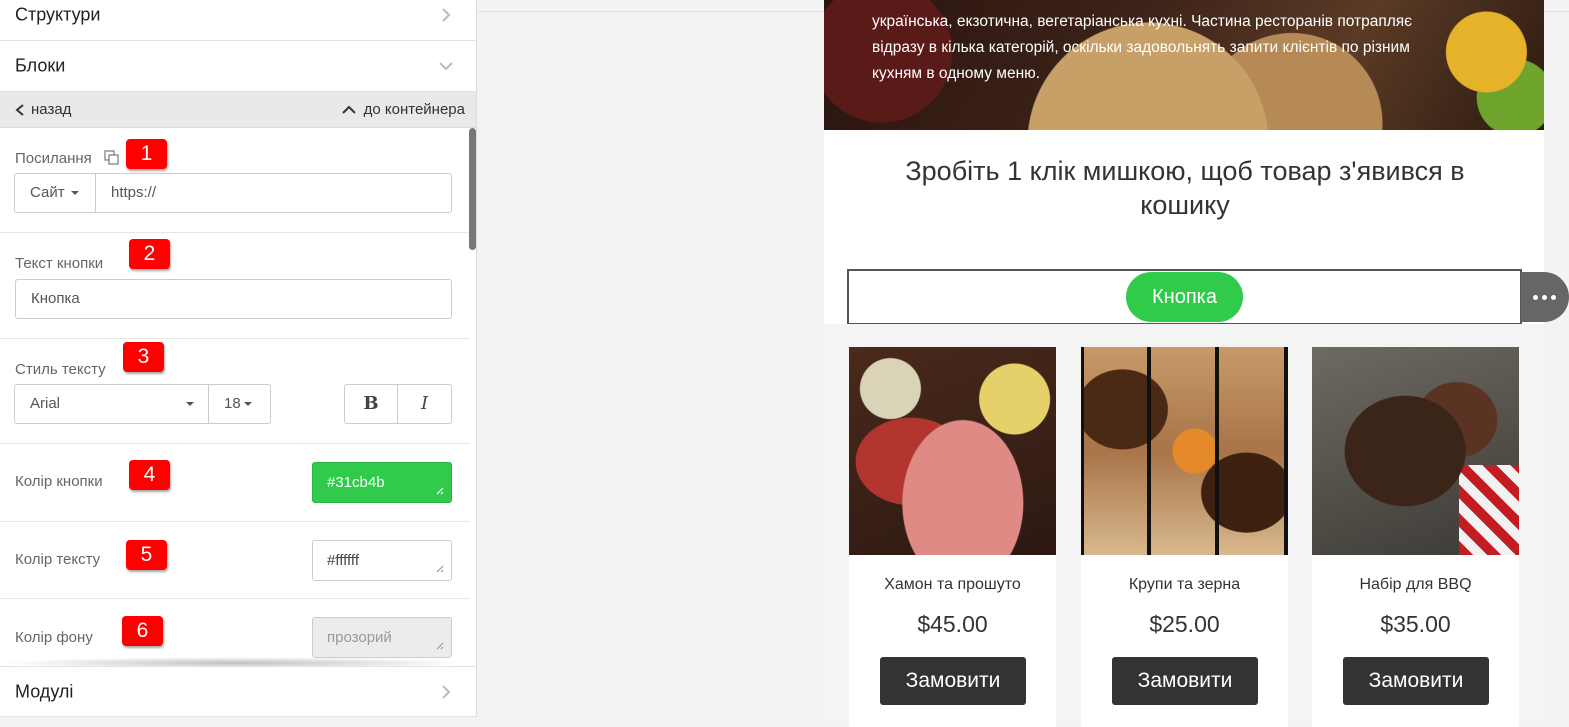 This screenshot has width=1569, height=727. Describe the element at coordinates (1184, 297) in the screenshot. I see `preview-button: Кнопка` at that location.